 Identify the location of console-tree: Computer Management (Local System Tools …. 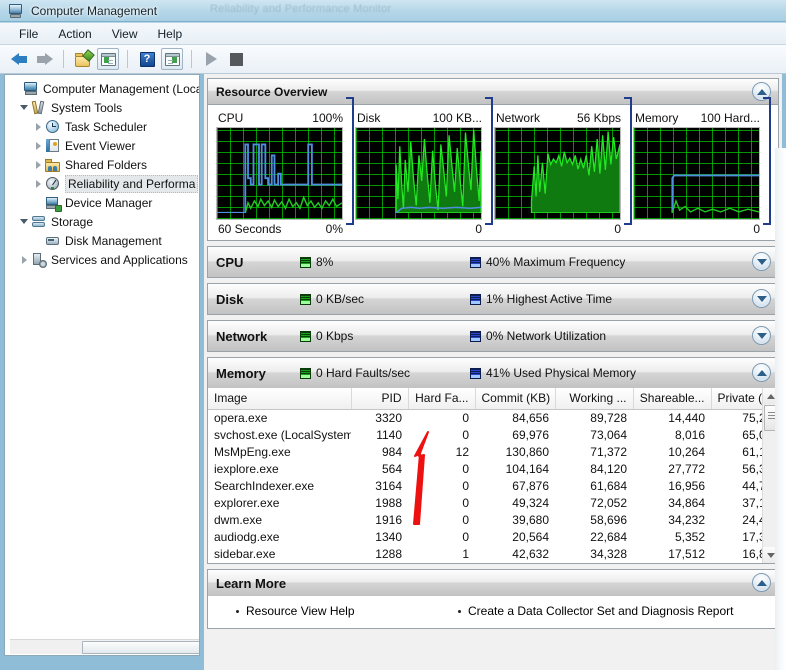
(102, 172).